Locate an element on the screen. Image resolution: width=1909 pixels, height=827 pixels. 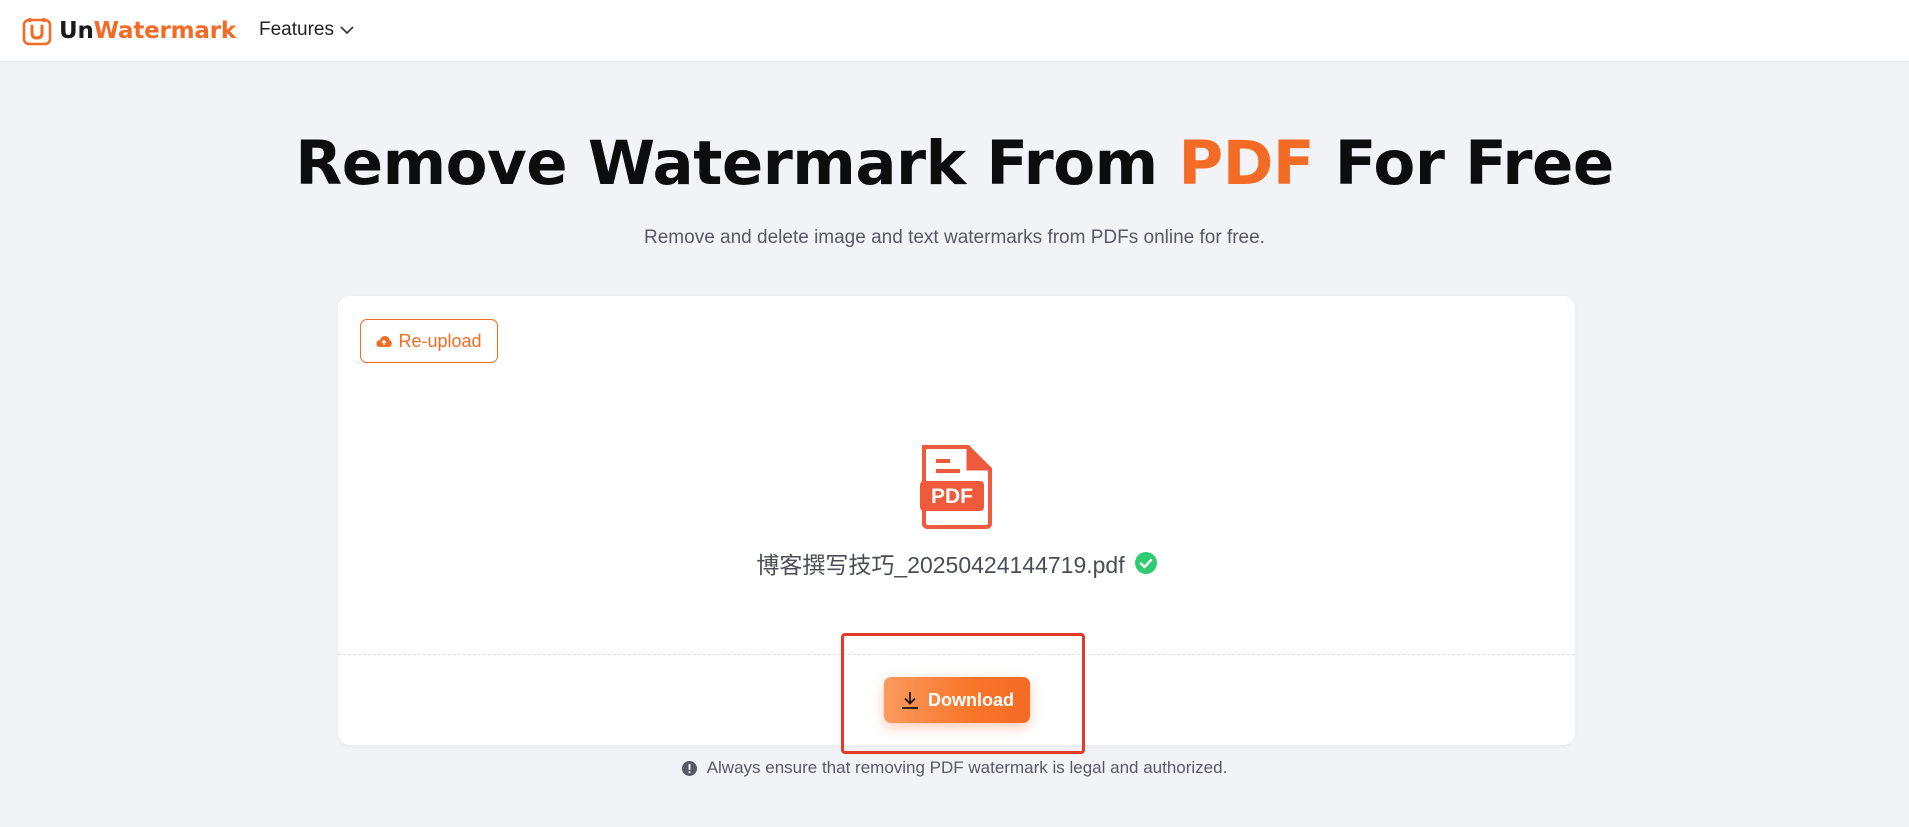
download-button: Download is located at coordinates (957, 700).